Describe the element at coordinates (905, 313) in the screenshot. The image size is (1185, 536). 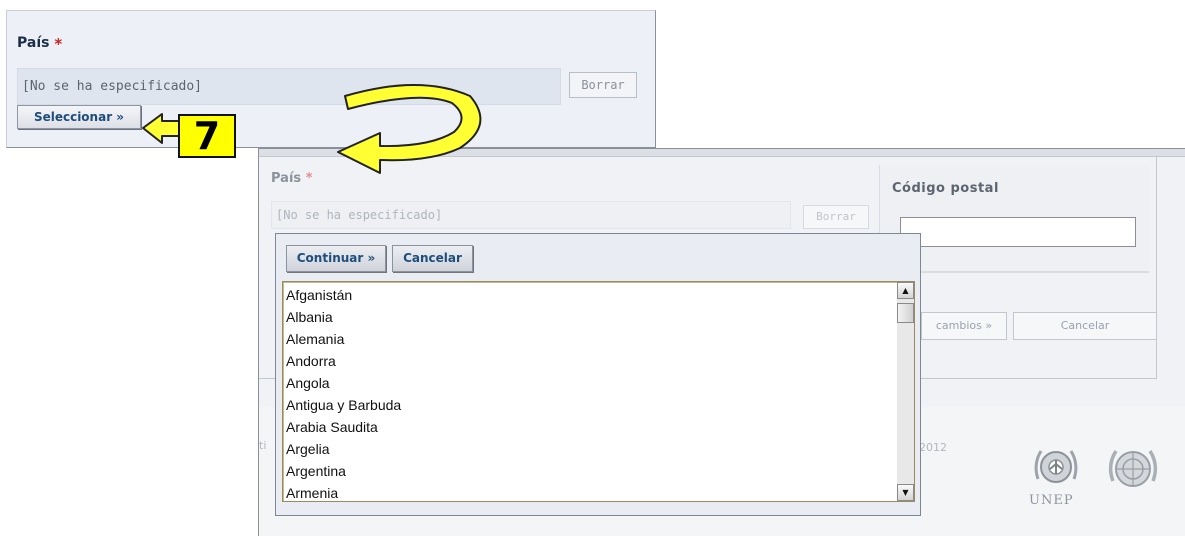
I see `scroll-thumb` at that location.